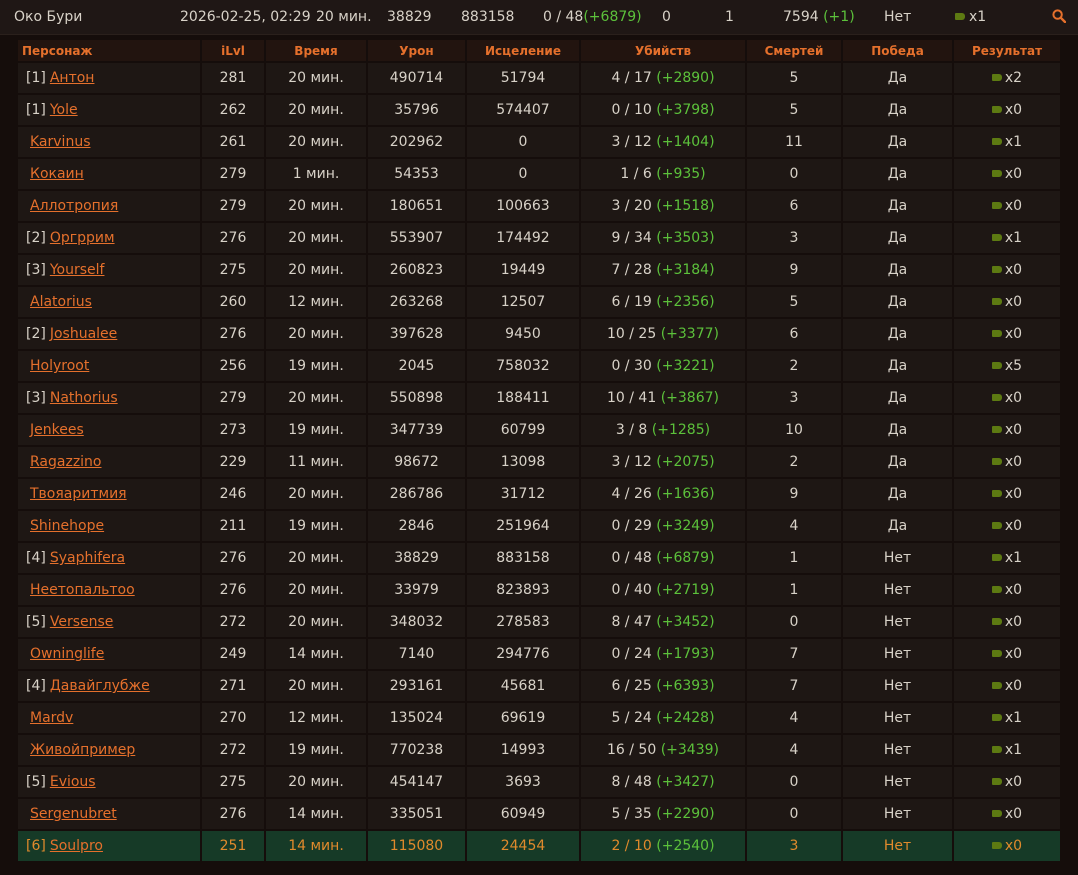 The height and width of the screenshot is (875, 1078). What do you see at coordinates (631, 846) in the screenshot?
I see `kills-value: 2 / 10` at bounding box center [631, 846].